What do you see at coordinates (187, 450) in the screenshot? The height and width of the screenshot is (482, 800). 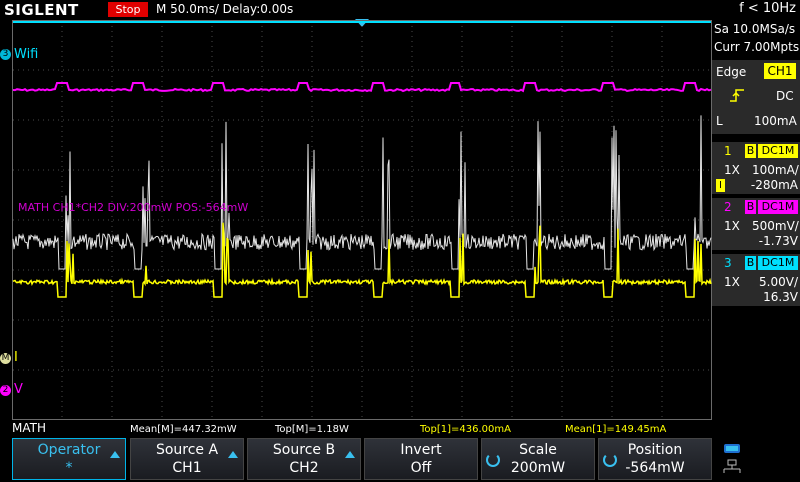 I see `softkey-label: Source A` at bounding box center [187, 450].